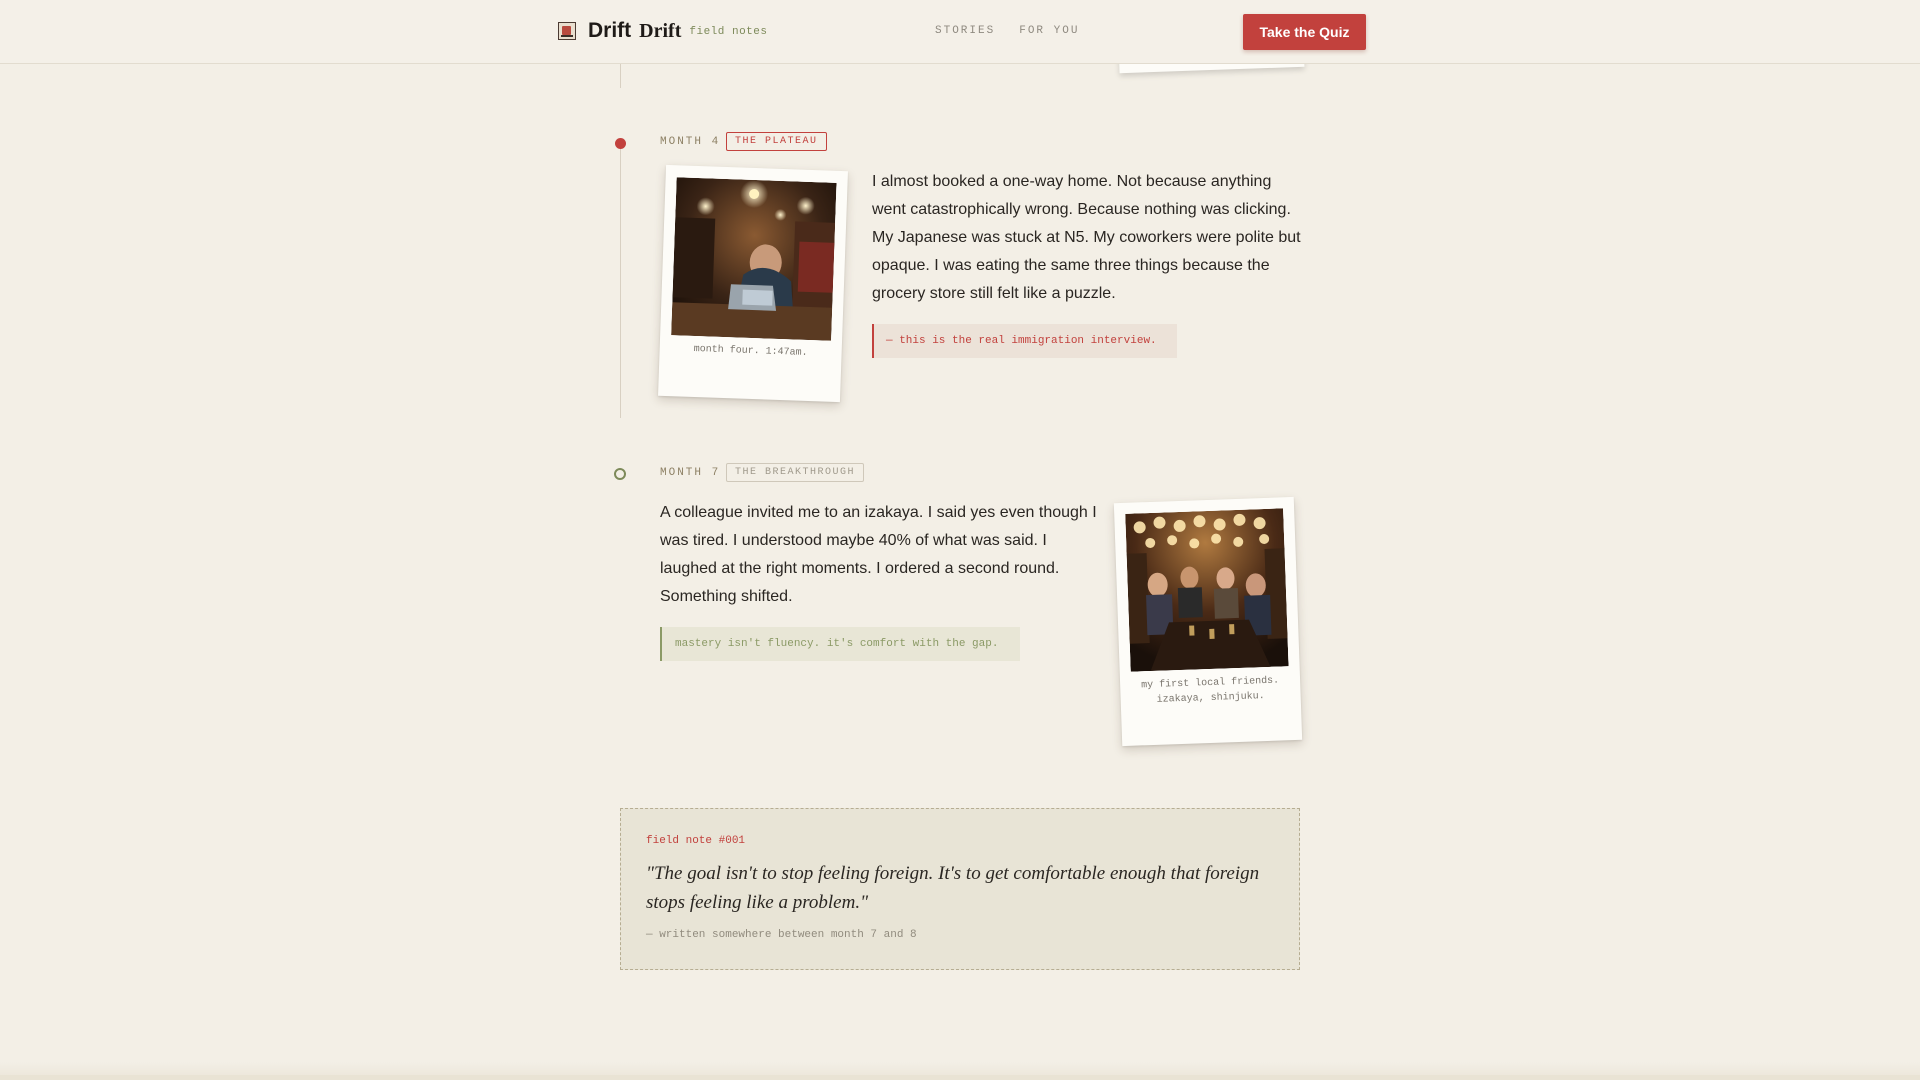 This screenshot has height=1080, width=1920. What do you see at coordinates (1049, 31) in the screenshot?
I see `nav-link-for-you: FOR YOU` at bounding box center [1049, 31].